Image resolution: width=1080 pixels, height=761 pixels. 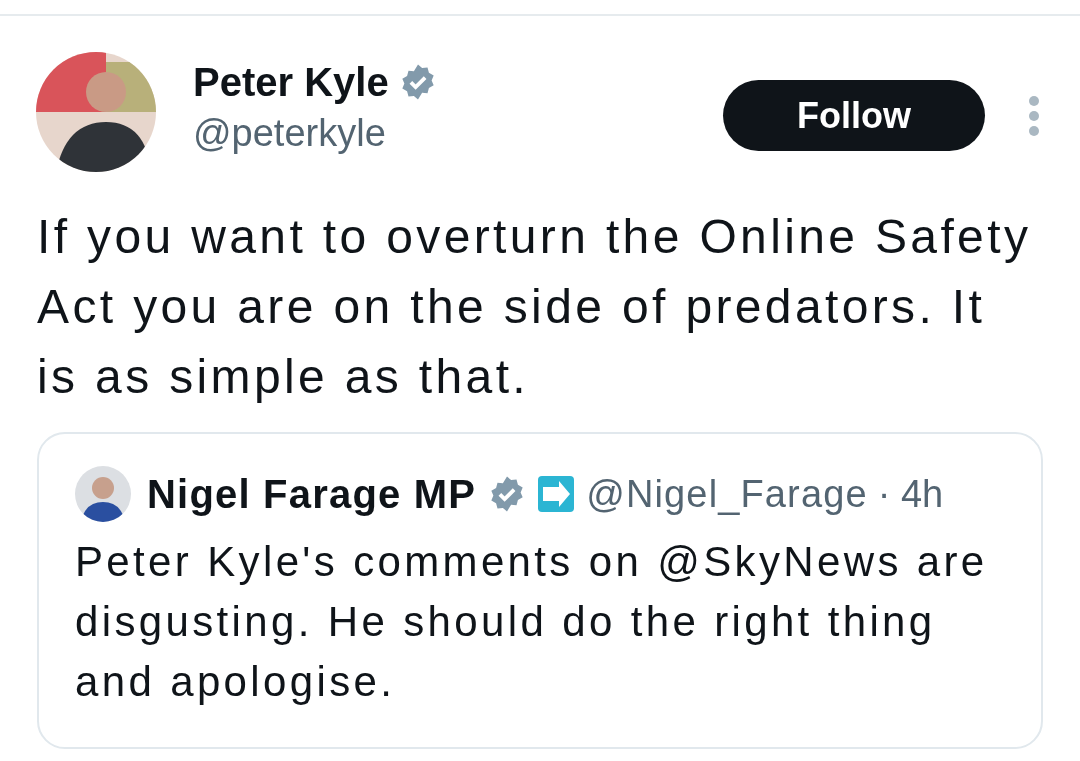 I want to click on follow-button: Follow, so click(x=854, y=115).